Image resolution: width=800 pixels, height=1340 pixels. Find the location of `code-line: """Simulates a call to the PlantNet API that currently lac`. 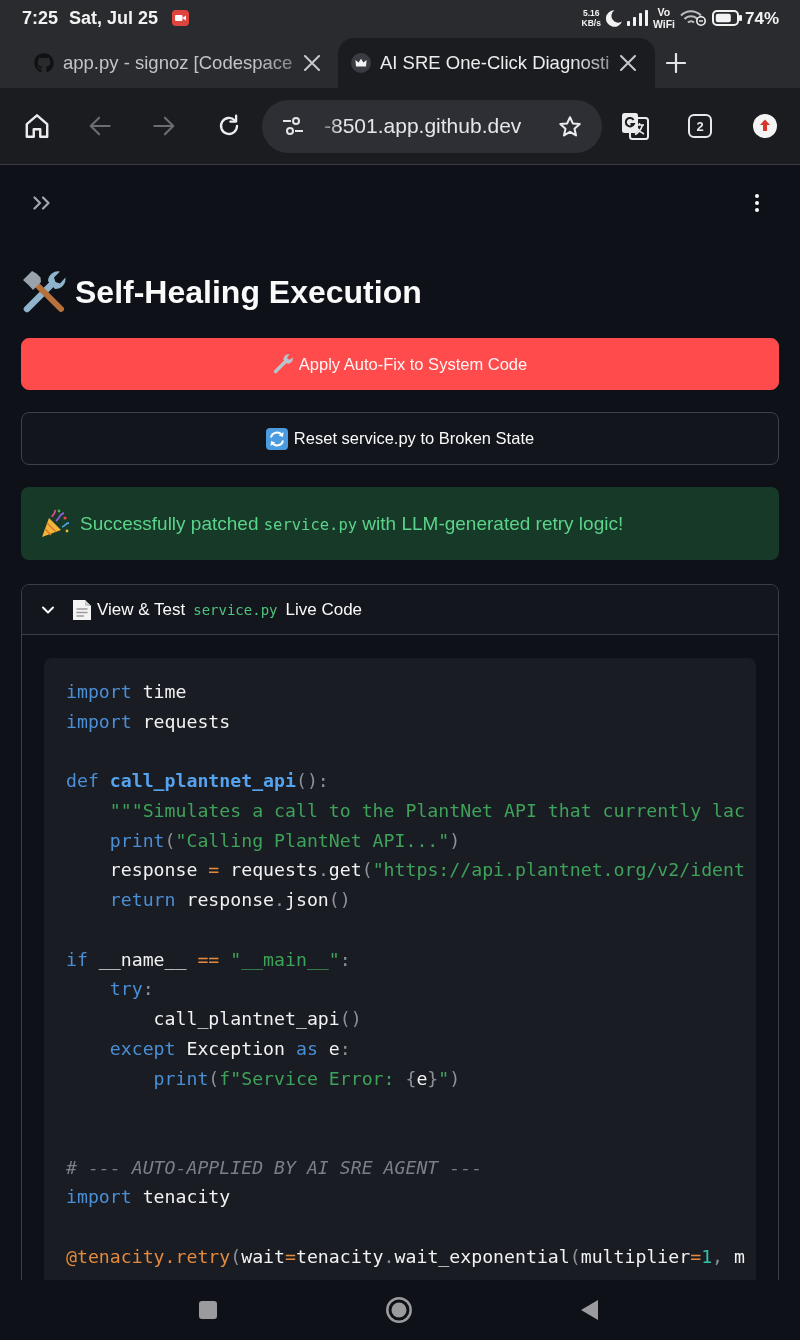

code-line: """Simulates a call to the PlantNet API that currently lac is located at coordinates (427, 810).